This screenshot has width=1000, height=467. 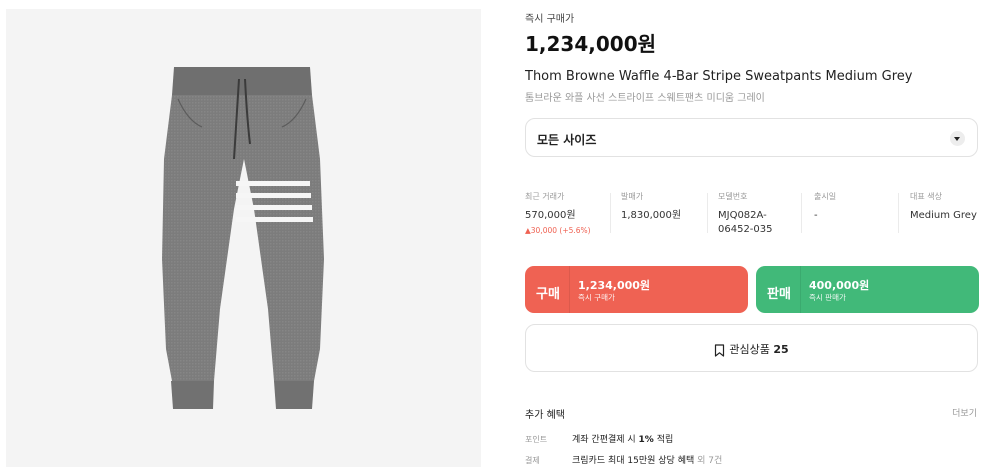 What do you see at coordinates (751, 137) in the screenshot?
I see `size-select: 모든 사이즈` at bounding box center [751, 137].